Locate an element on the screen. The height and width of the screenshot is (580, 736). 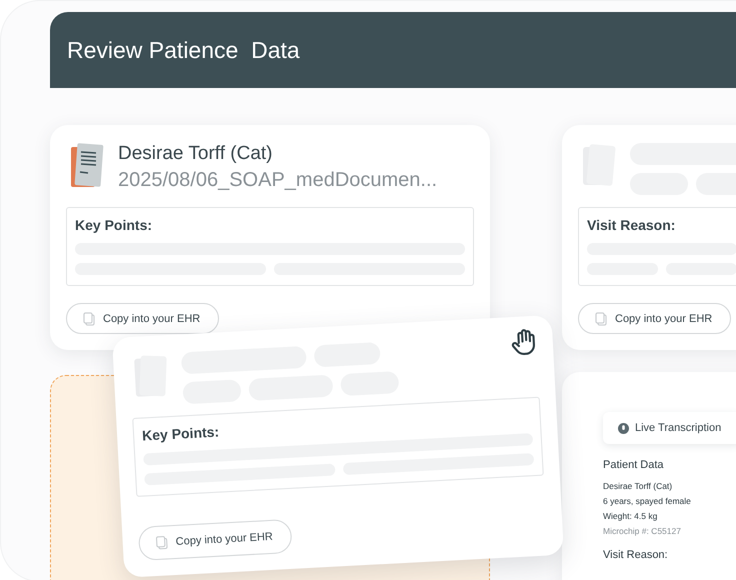
page-title: Review Patience Data is located at coordinates (183, 50).